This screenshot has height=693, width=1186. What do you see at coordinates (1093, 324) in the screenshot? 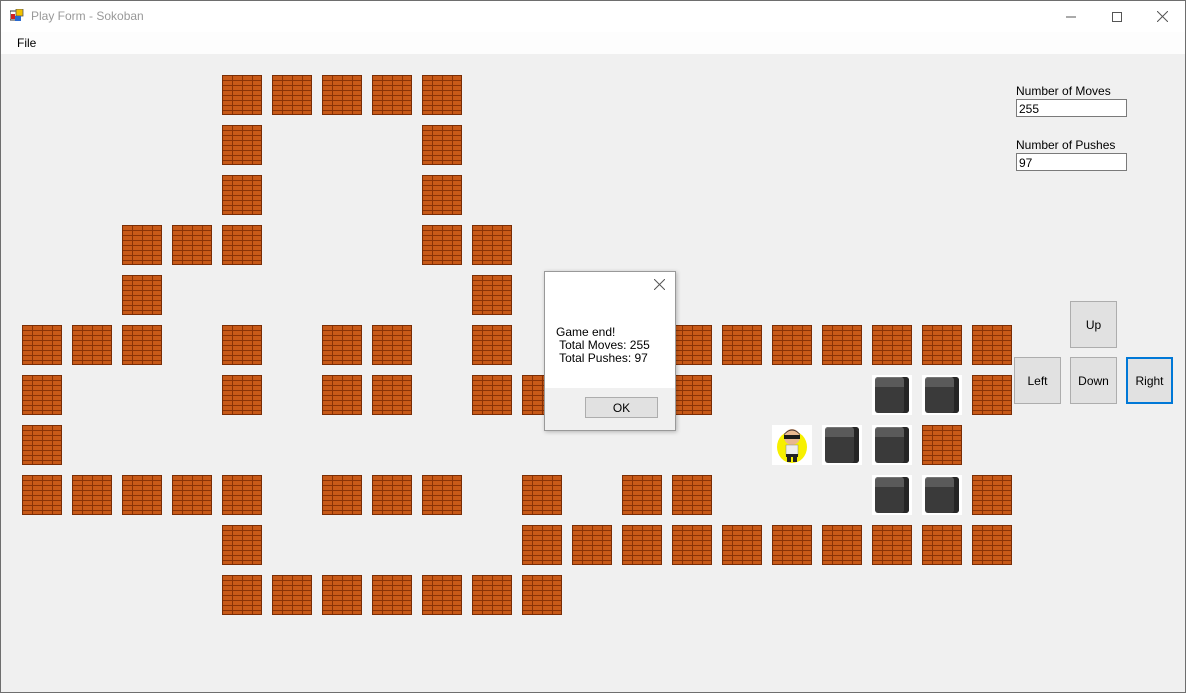
I see `up-button: Up` at bounding box center [1093, 324].